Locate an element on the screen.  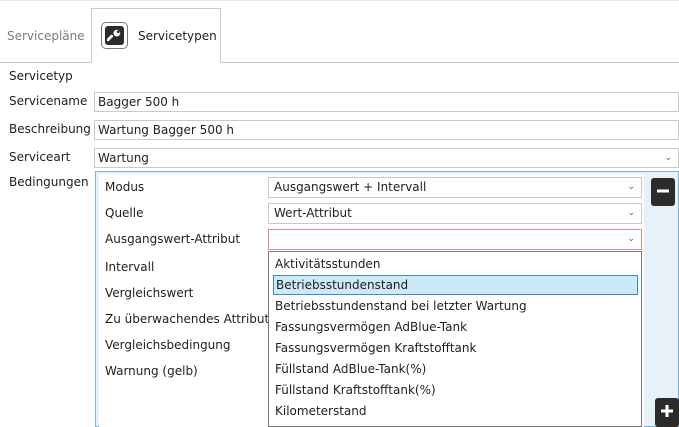
dropdown-option: Füllstand Kraftstofftank(%) is located at coordinates (455, 390).